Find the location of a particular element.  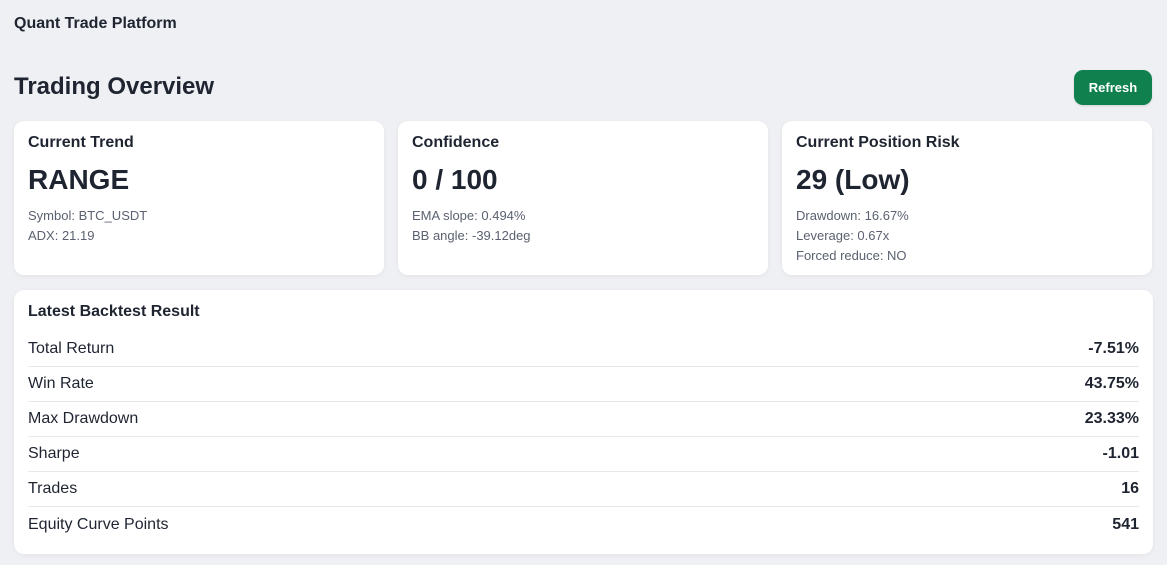

metric-value: 23.33% is located at coordinates (1111, 418).